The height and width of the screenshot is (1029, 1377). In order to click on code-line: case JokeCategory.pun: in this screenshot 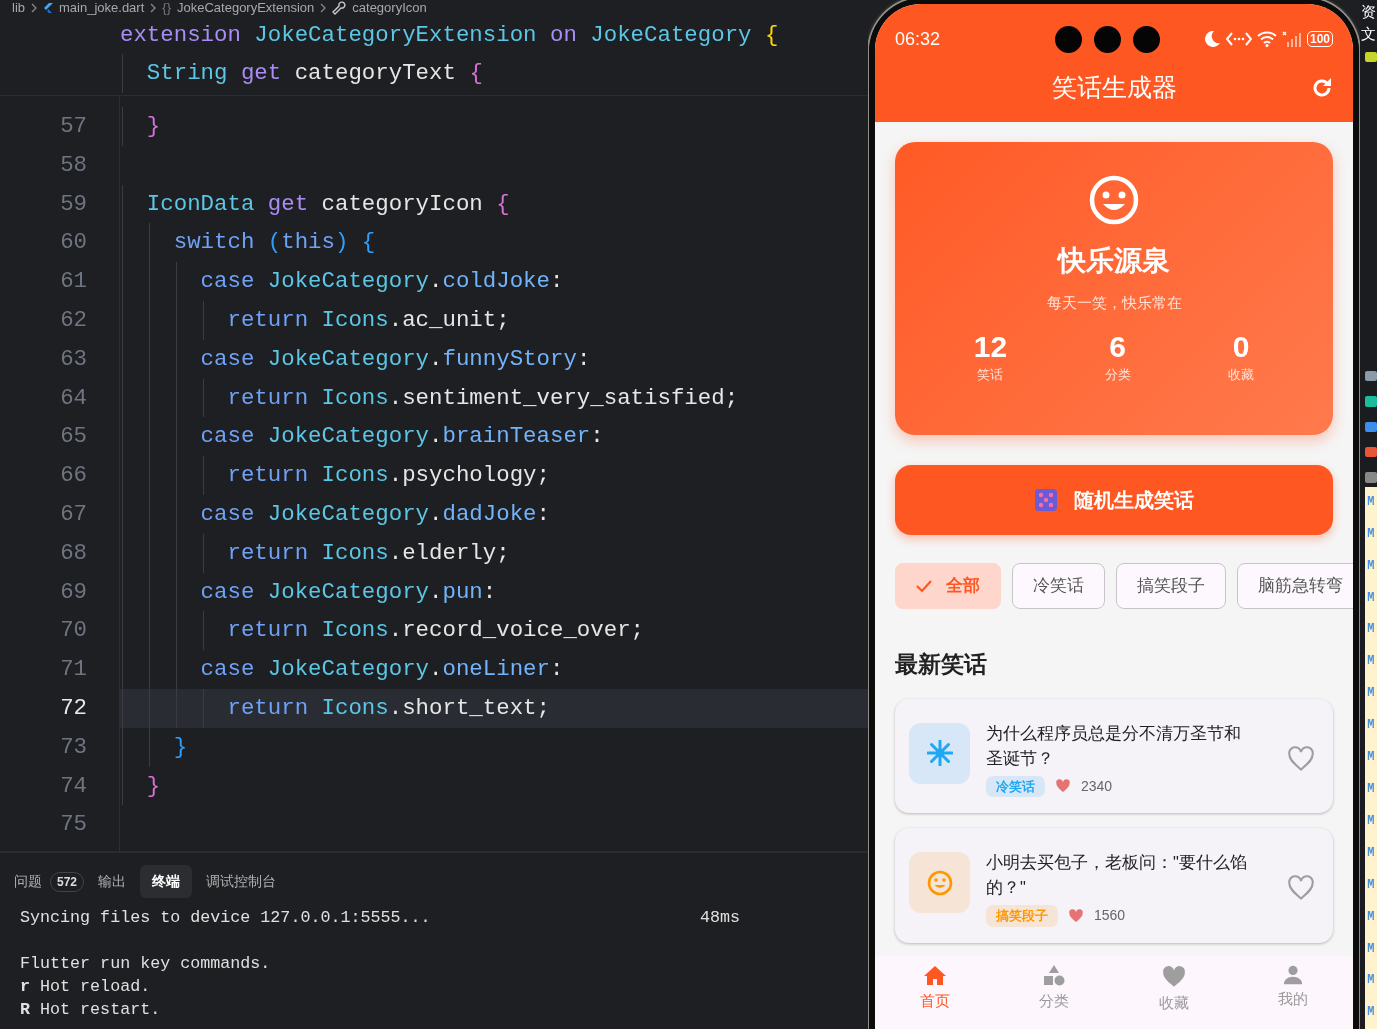, I will do `click(494, 592)`.